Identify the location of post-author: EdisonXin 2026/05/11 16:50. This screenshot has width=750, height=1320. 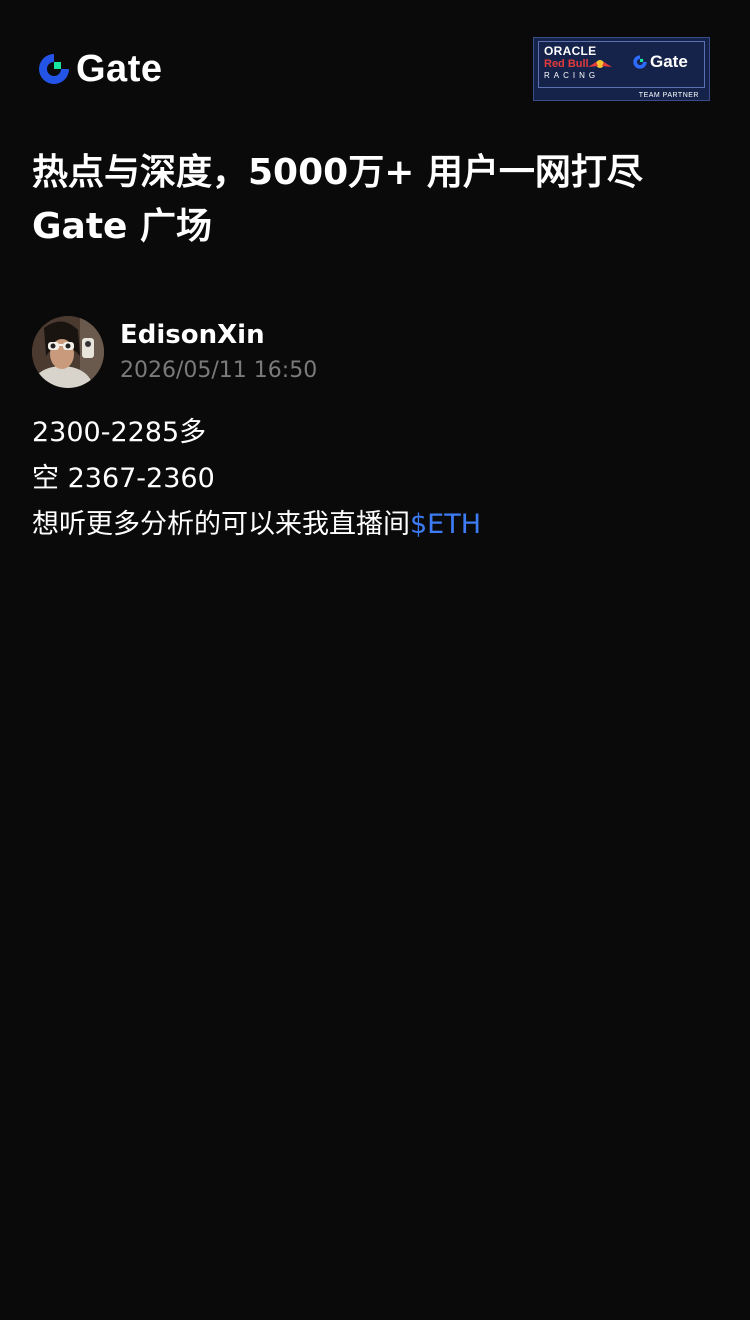
(377, 352).